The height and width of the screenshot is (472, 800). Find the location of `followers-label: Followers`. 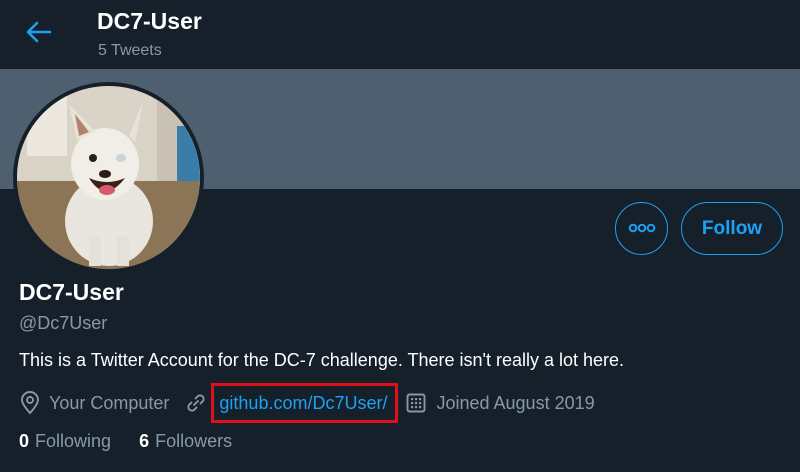

followers-label: Followers is located at coordinates (194, 441).